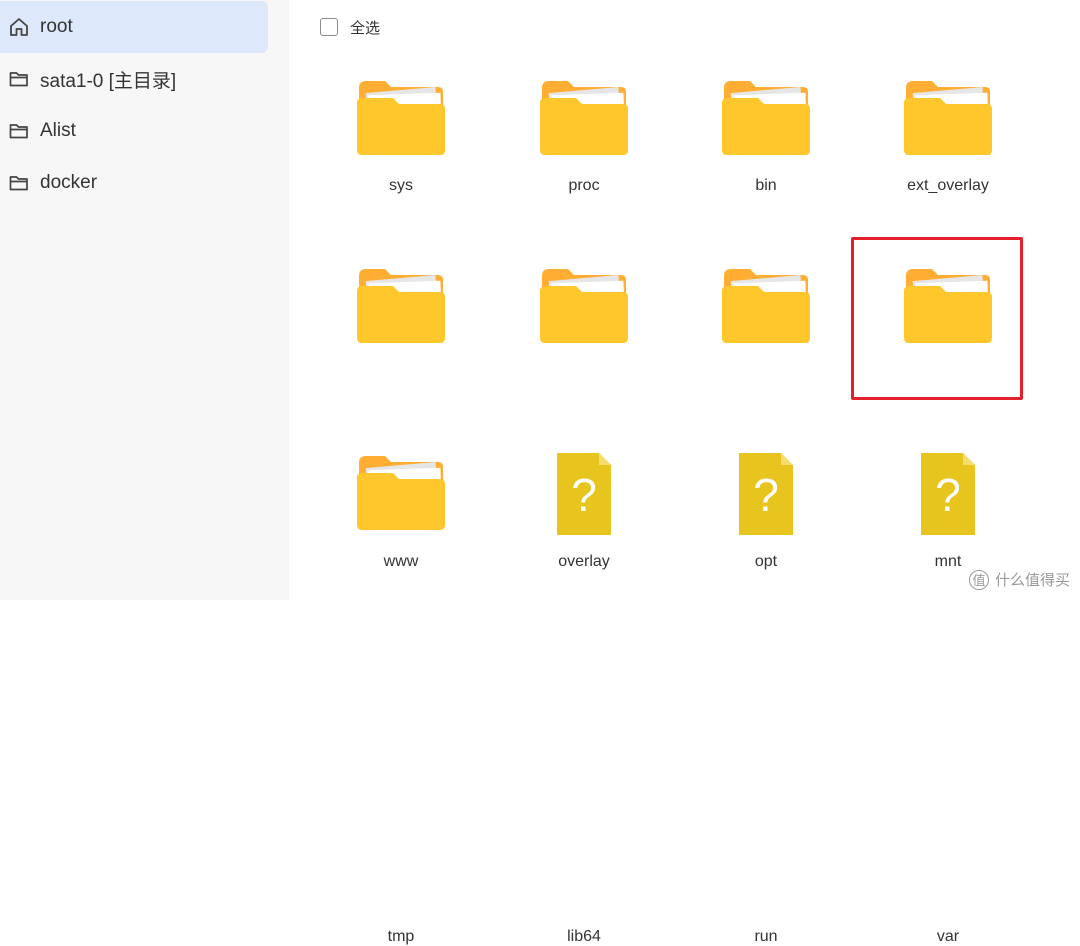 The height and width of the screenshot is (946, 1080). I want to click on file-item: ? lib64, so click(584, 699).